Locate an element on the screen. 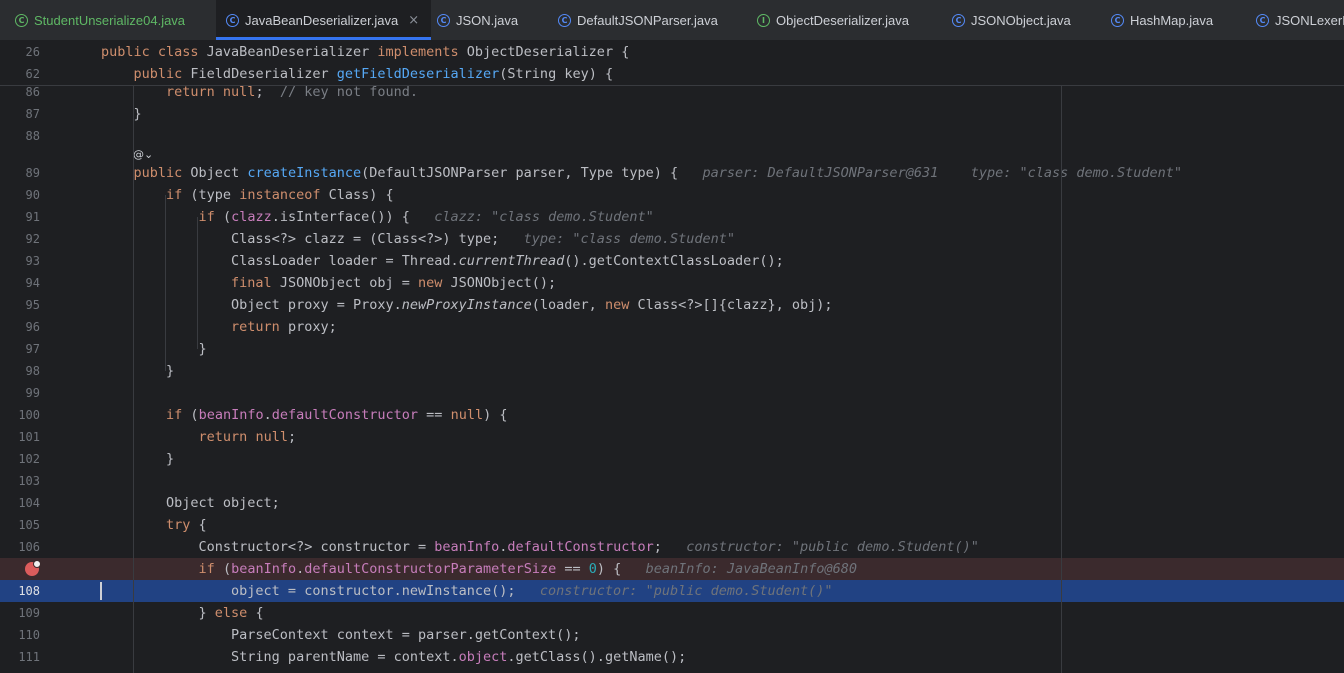 This screenshot has width=1344, height=673. tab-jsonlexer: C JSONLexerB is located at coordinates (1300, 20).